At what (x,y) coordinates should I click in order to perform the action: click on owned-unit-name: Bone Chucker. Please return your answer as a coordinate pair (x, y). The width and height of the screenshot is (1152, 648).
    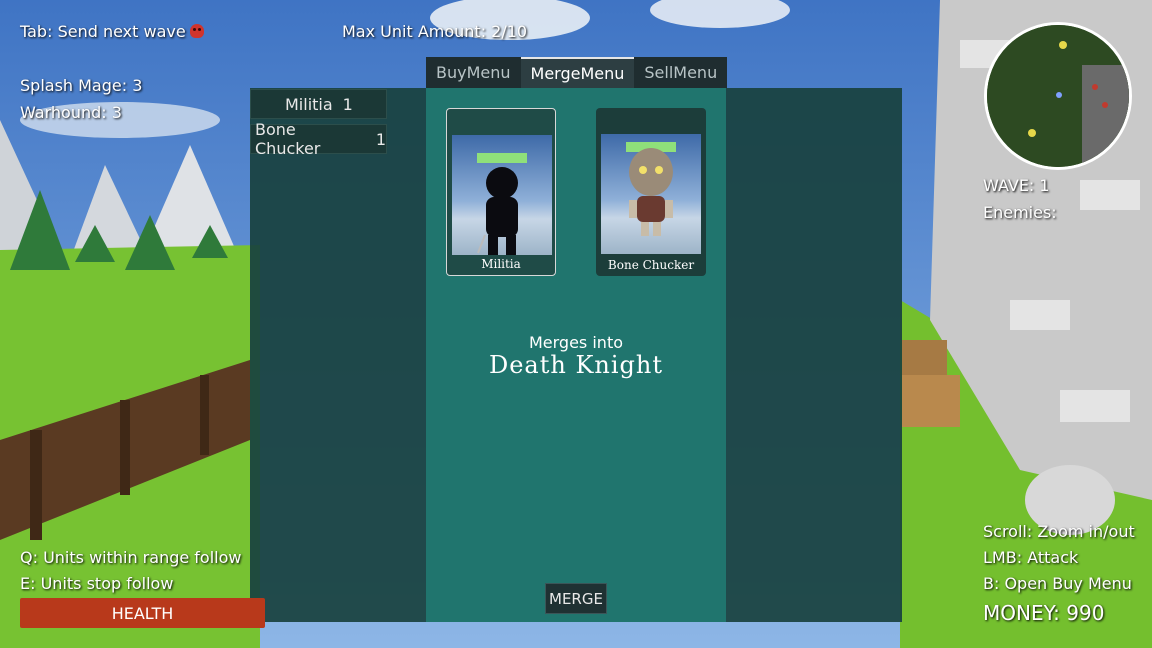
    Looking at the image, I should click on (288, 139).